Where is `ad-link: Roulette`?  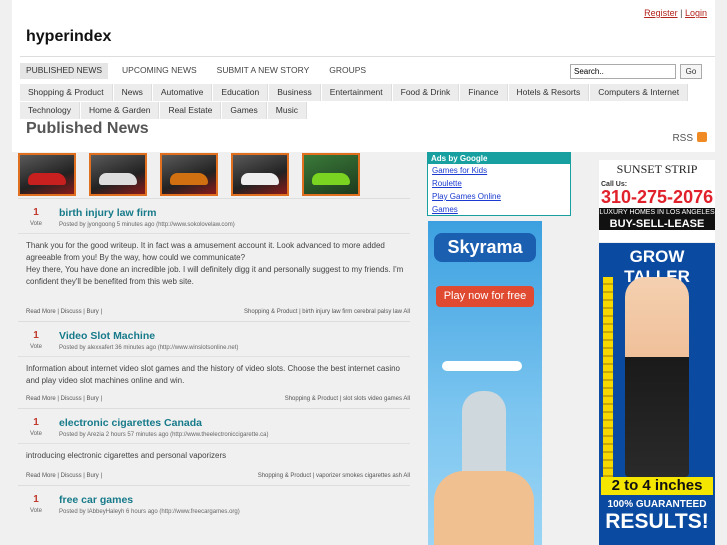 ad-link: Roulette is located at coordinates (499, 183).